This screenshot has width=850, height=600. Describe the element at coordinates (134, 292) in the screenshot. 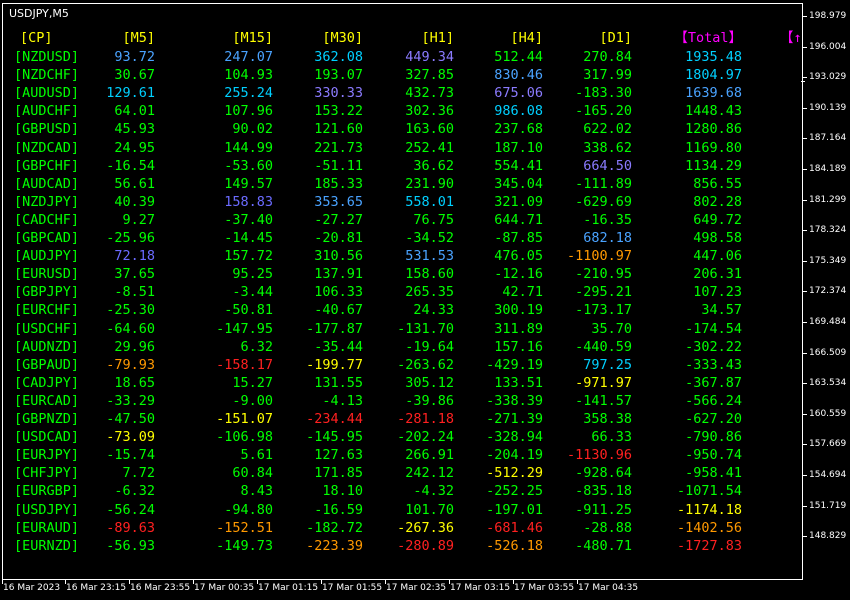

I see `strength-value-m5: -8.51` at that location.